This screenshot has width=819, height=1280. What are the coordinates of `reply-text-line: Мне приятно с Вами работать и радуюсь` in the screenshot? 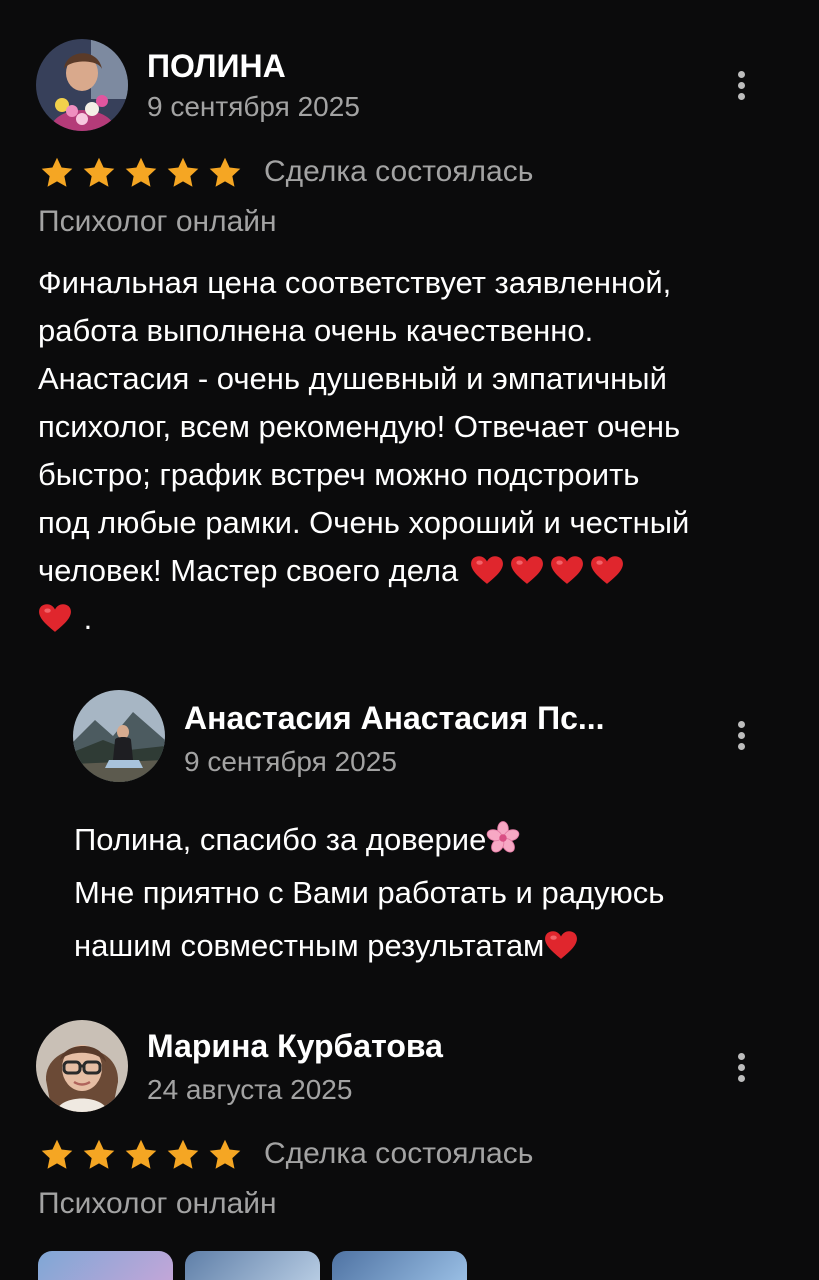 It's located at (369, 892).